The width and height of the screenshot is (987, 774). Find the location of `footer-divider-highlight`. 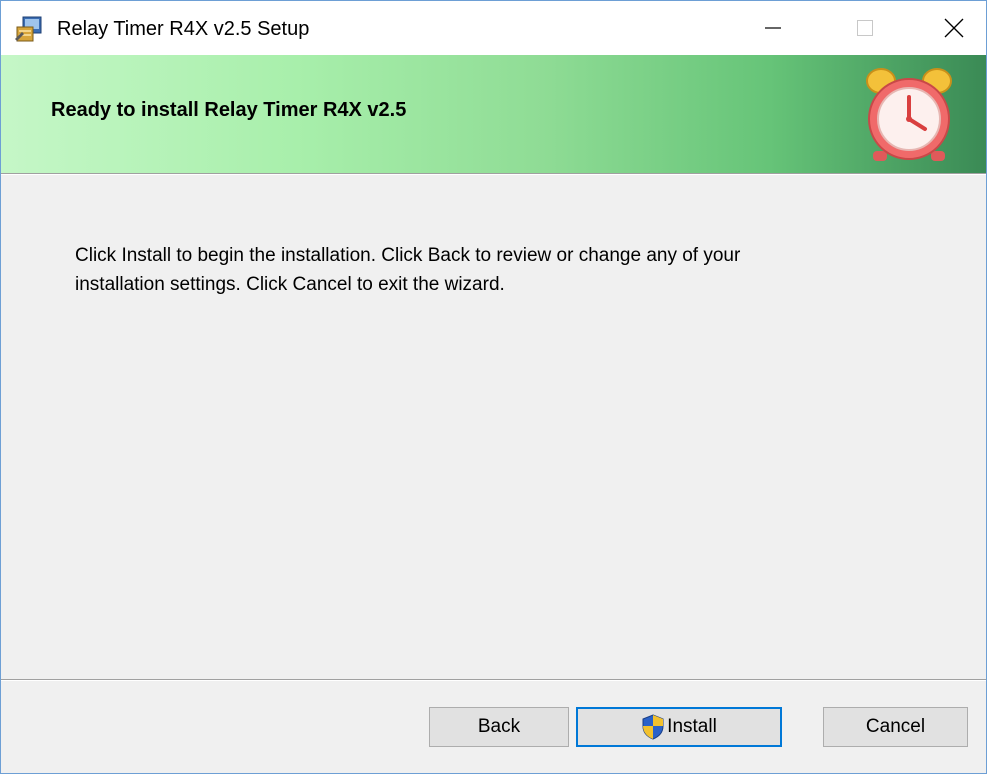

footer-divider-highlight is located at coordinates (493, 680).